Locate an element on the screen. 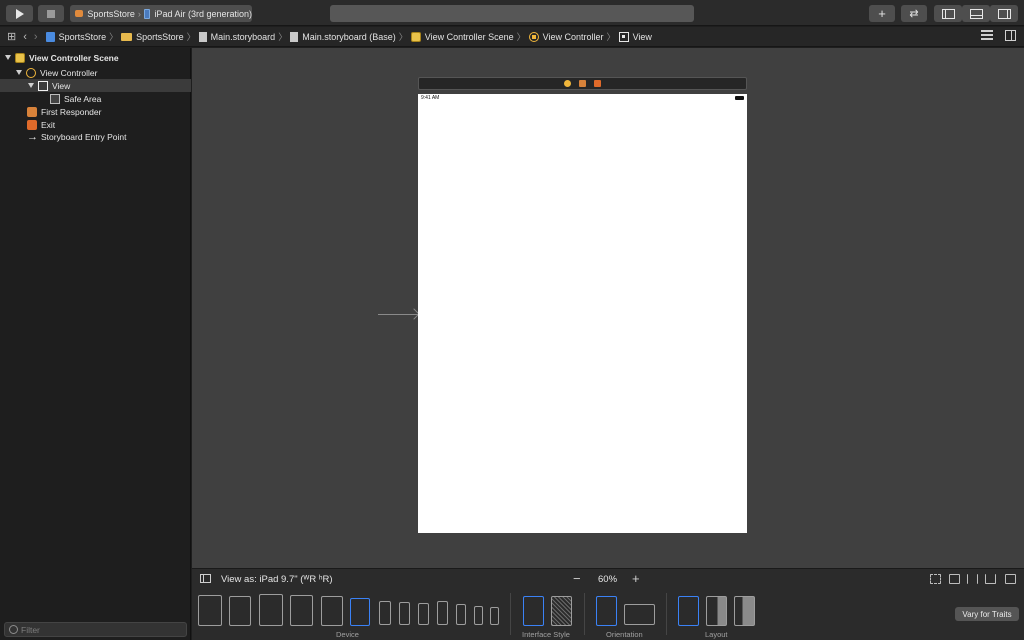 The width and height of the screenshot is (1024, 640). outline-item-scene: View Controller Scene is located at coordinates (95, 57).